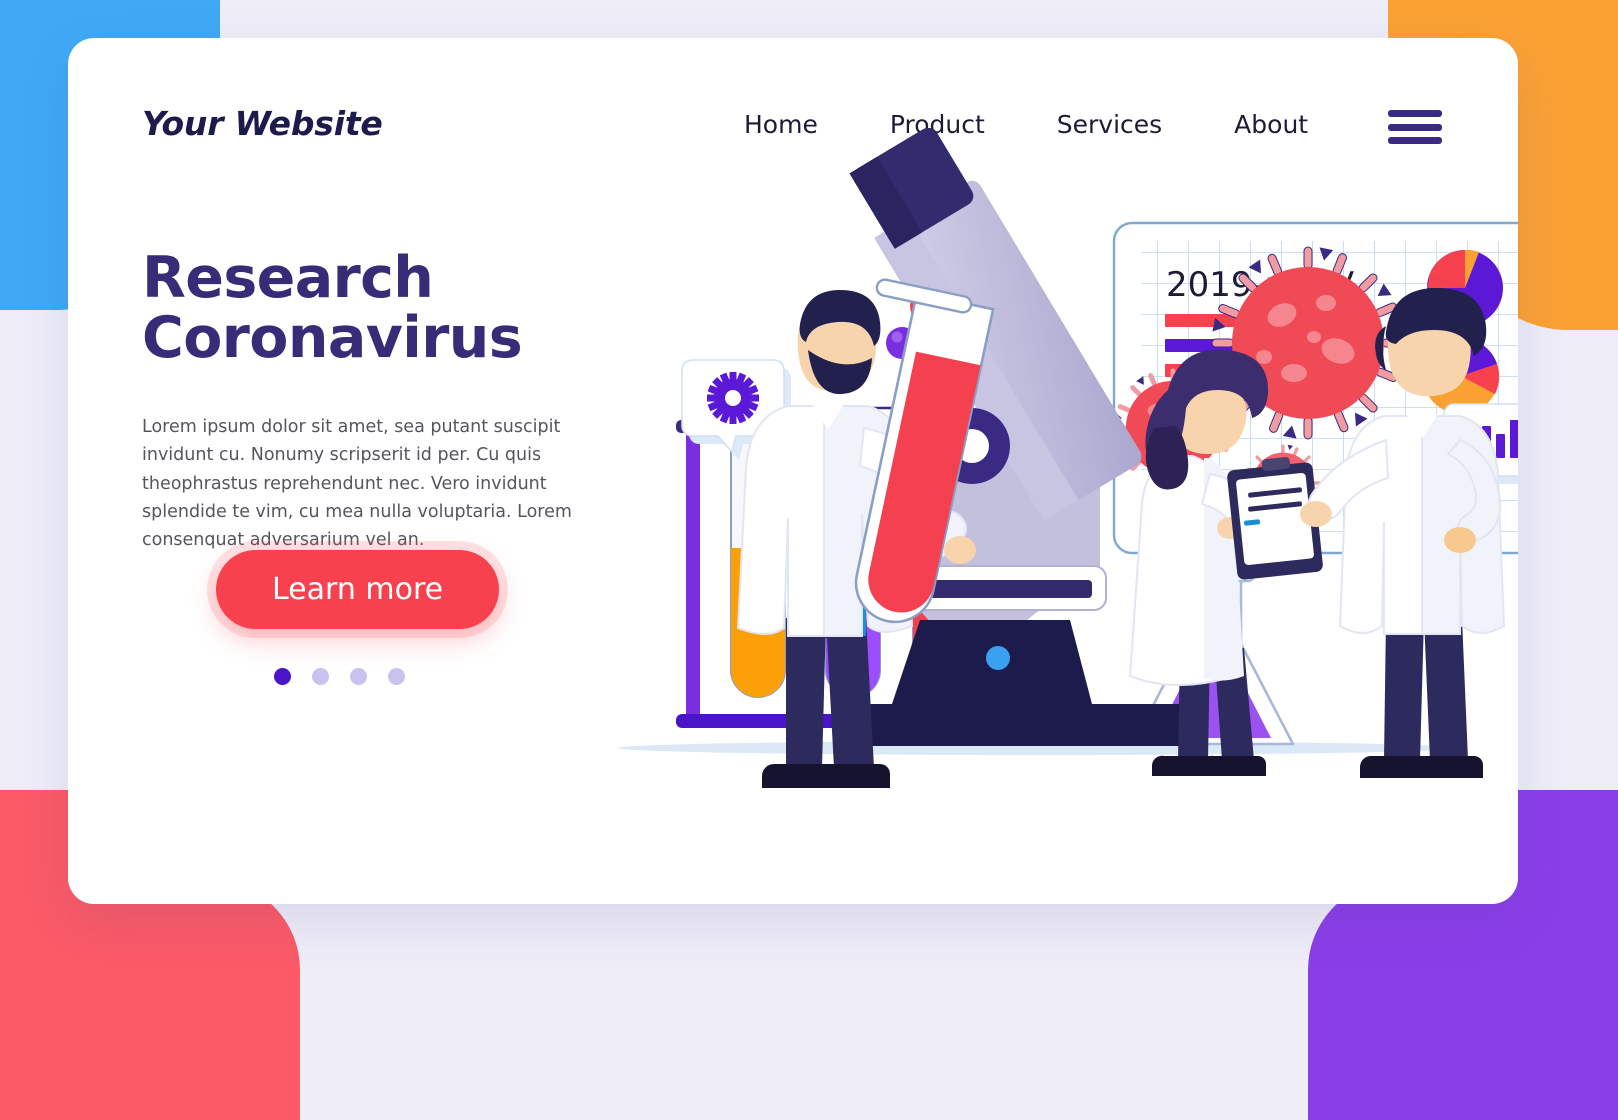 The height and width of the screenshot is (1120, 1618). I want to click on page-title: Research Coronavirus, so click(377, 308).